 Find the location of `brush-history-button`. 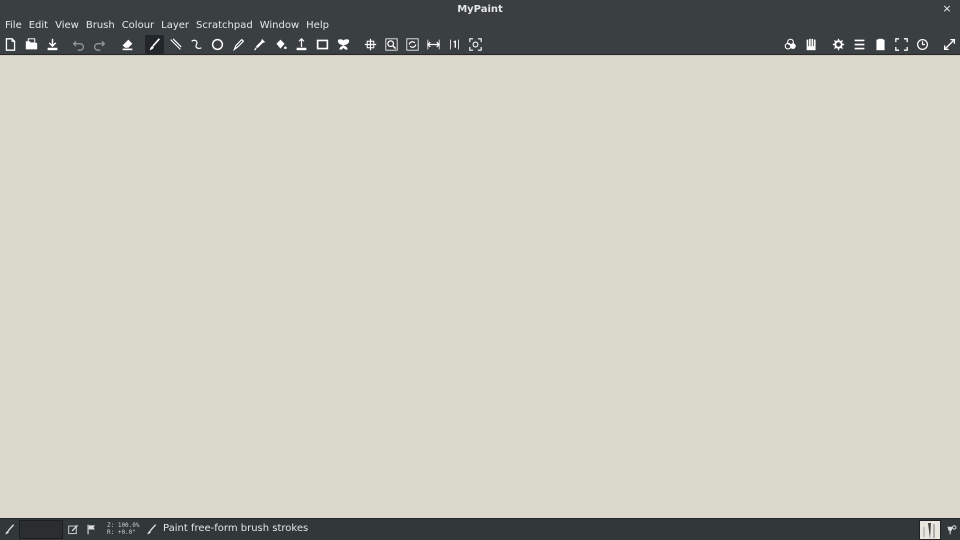

brush-history-button is located at coordinates (951, 529).